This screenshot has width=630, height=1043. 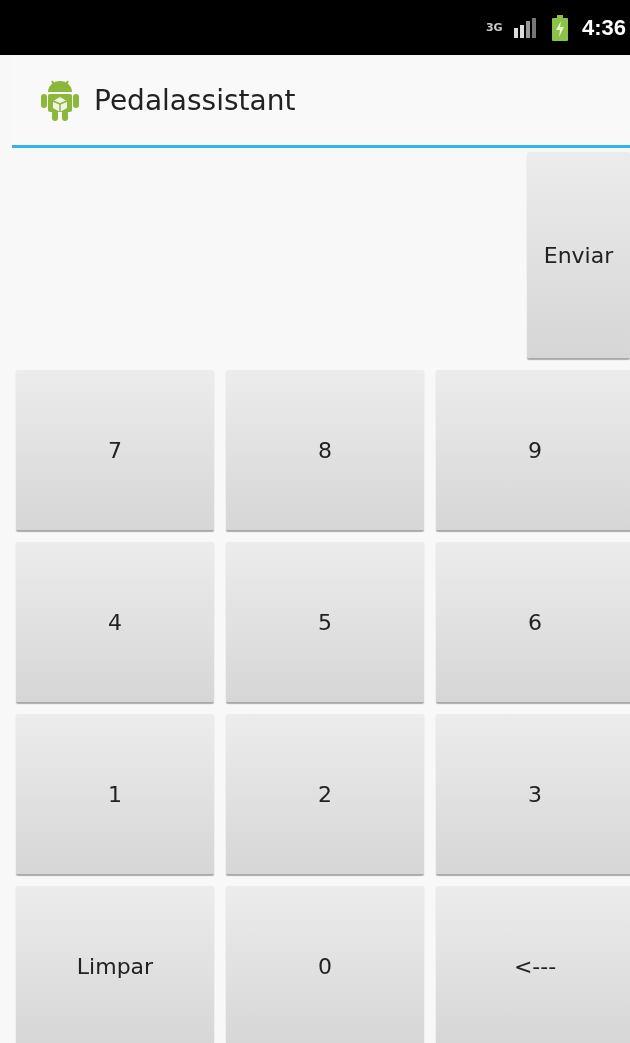 What do you see at coordinates (525, 27) in the screenshot?
I see `signal-icon` at bounding box center [525, 27].